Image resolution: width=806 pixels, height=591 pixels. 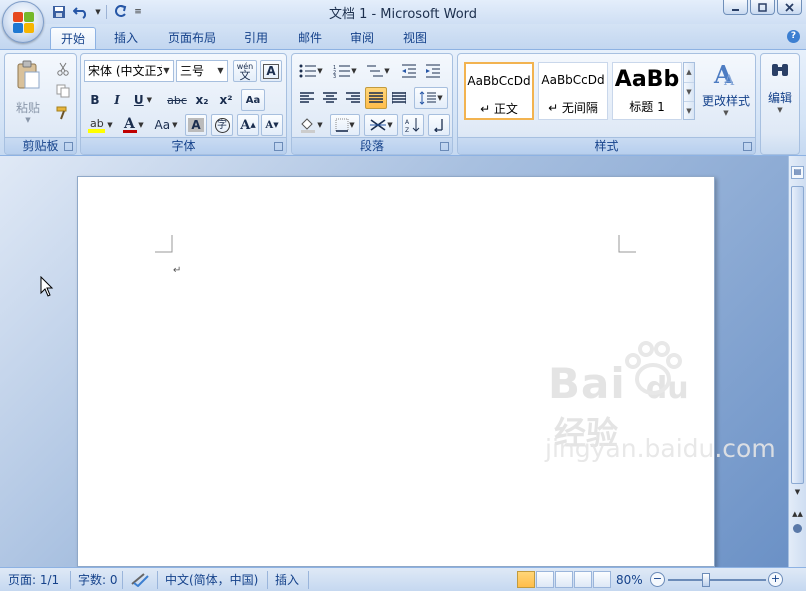 What do you see at coordinates (415, 38) in the screenshot?
I see `tab-view: 视图` at bounding box center [415, 38].